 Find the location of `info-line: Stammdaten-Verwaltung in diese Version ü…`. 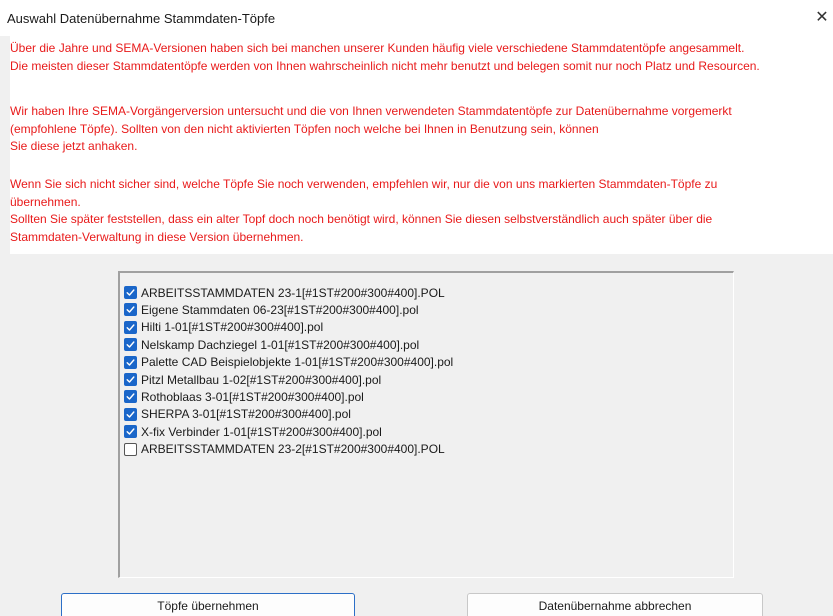

info-line: Stammdaten-Verwaltung in diese Version ü… is located at coordinates (157, 236).